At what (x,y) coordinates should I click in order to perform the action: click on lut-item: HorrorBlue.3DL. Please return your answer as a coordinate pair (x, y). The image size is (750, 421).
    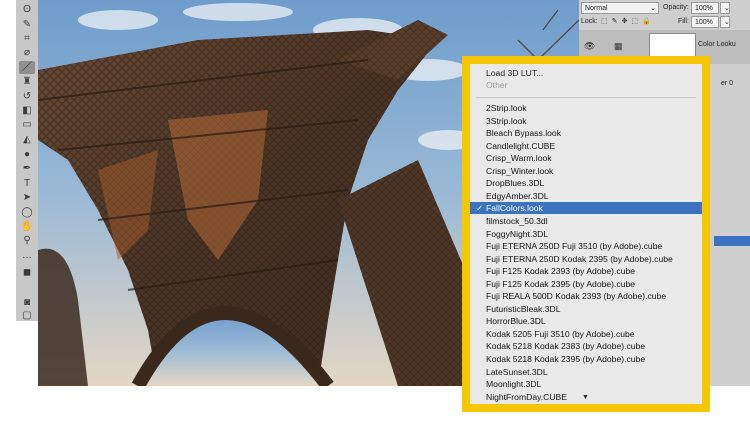
    Looking at the image, I should click on (586, 321).